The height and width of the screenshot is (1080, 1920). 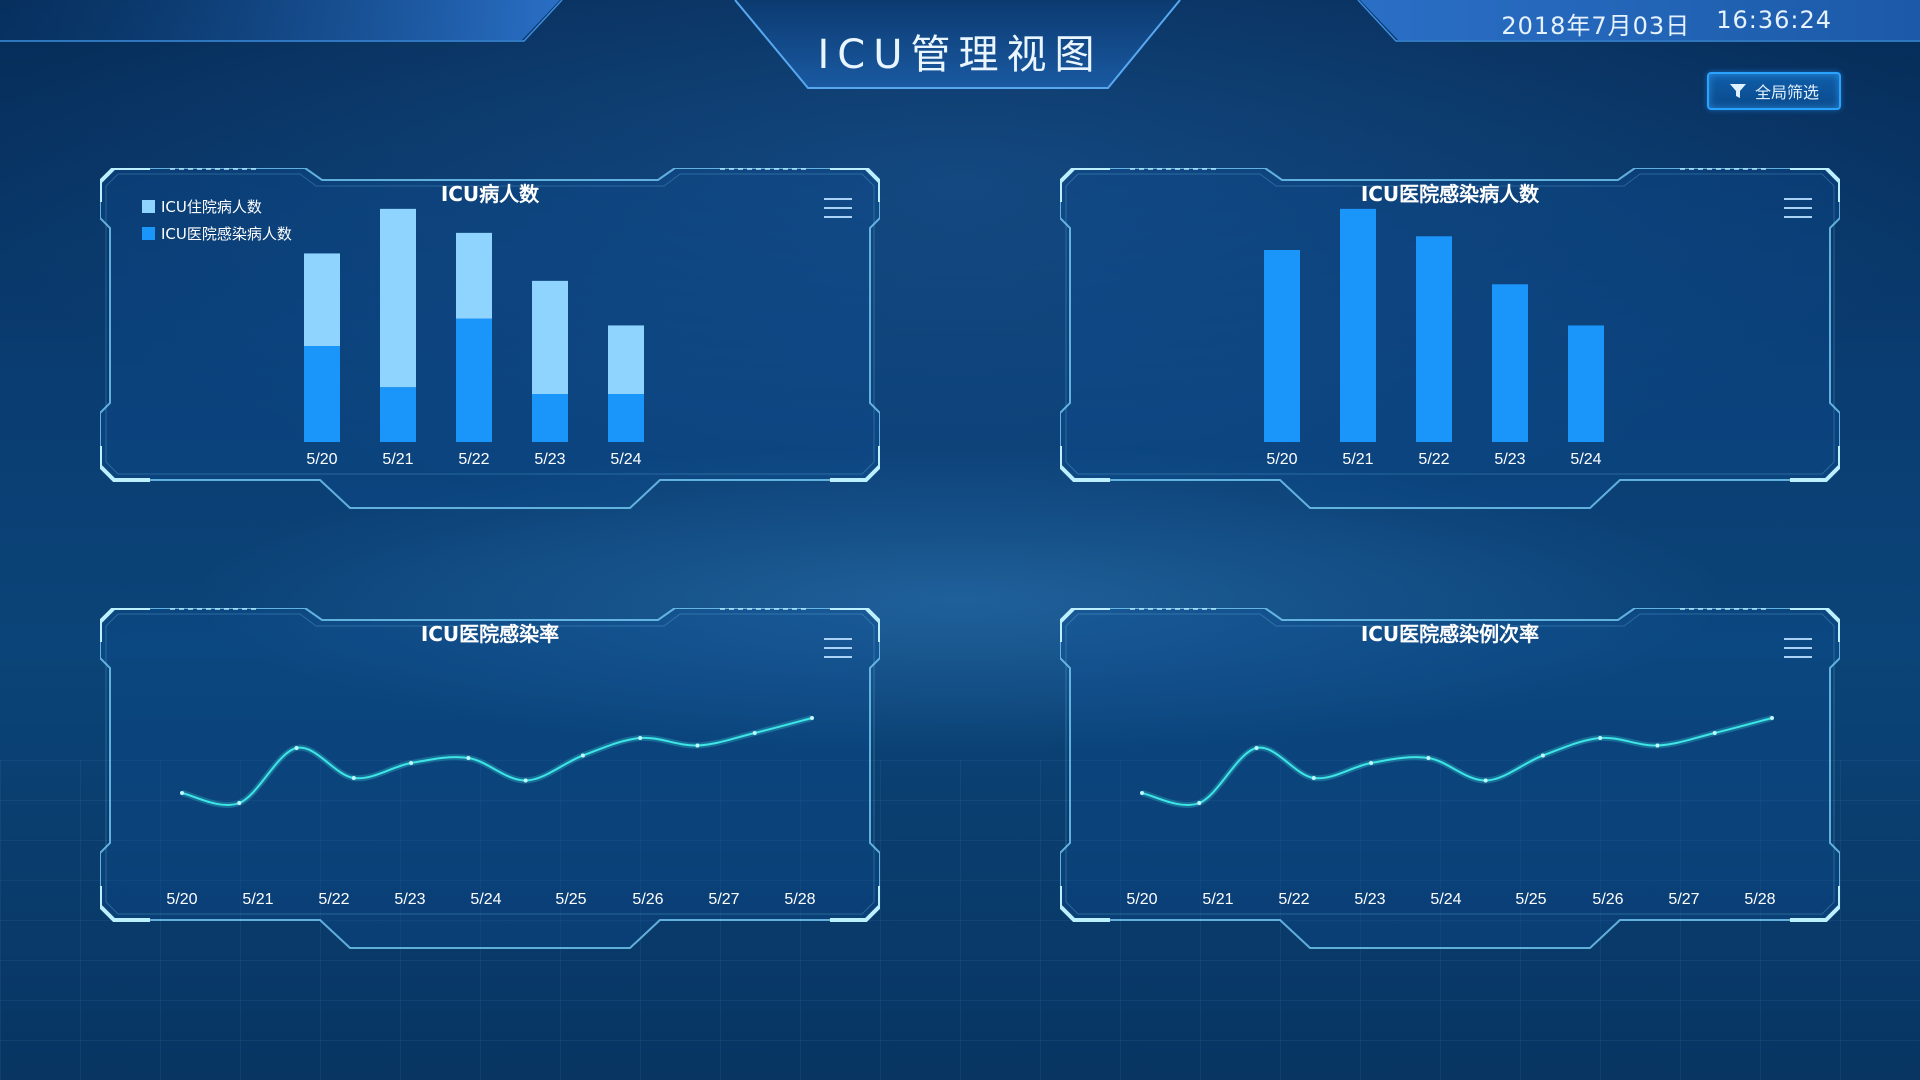 What do you see at coordinates (1450, 634) in the screenshot?
I see `panel-title: ICU医院感染例次率` at bounding box center [1450, 634].